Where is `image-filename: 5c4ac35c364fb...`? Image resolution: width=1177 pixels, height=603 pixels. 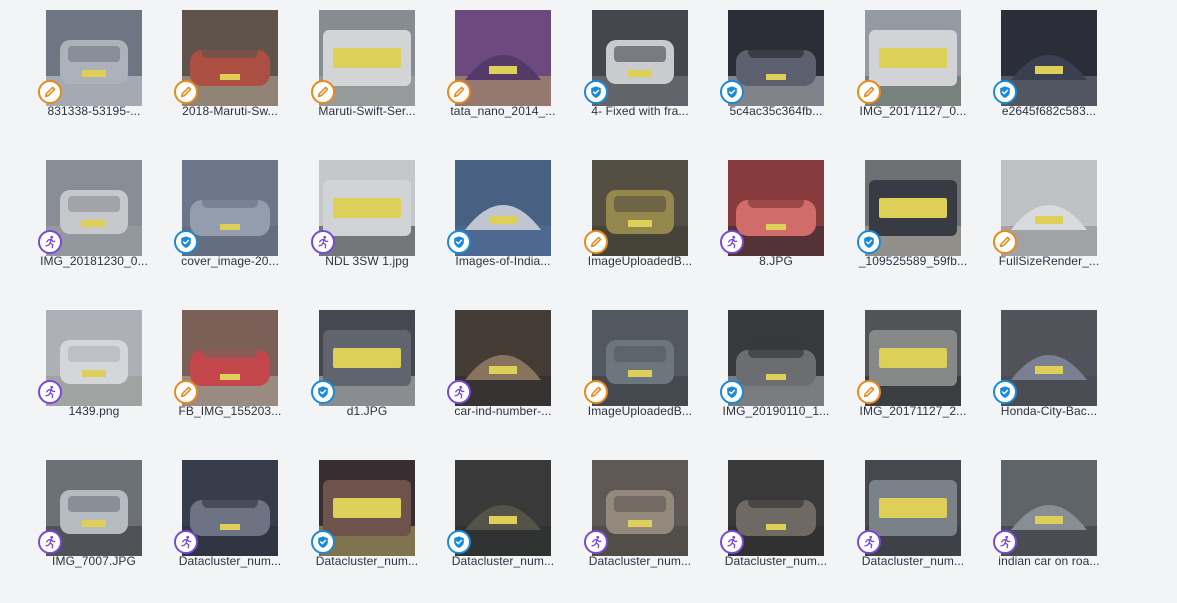
image-filename: 5c4ac35c364fb... is located at coordinates (776, 111).